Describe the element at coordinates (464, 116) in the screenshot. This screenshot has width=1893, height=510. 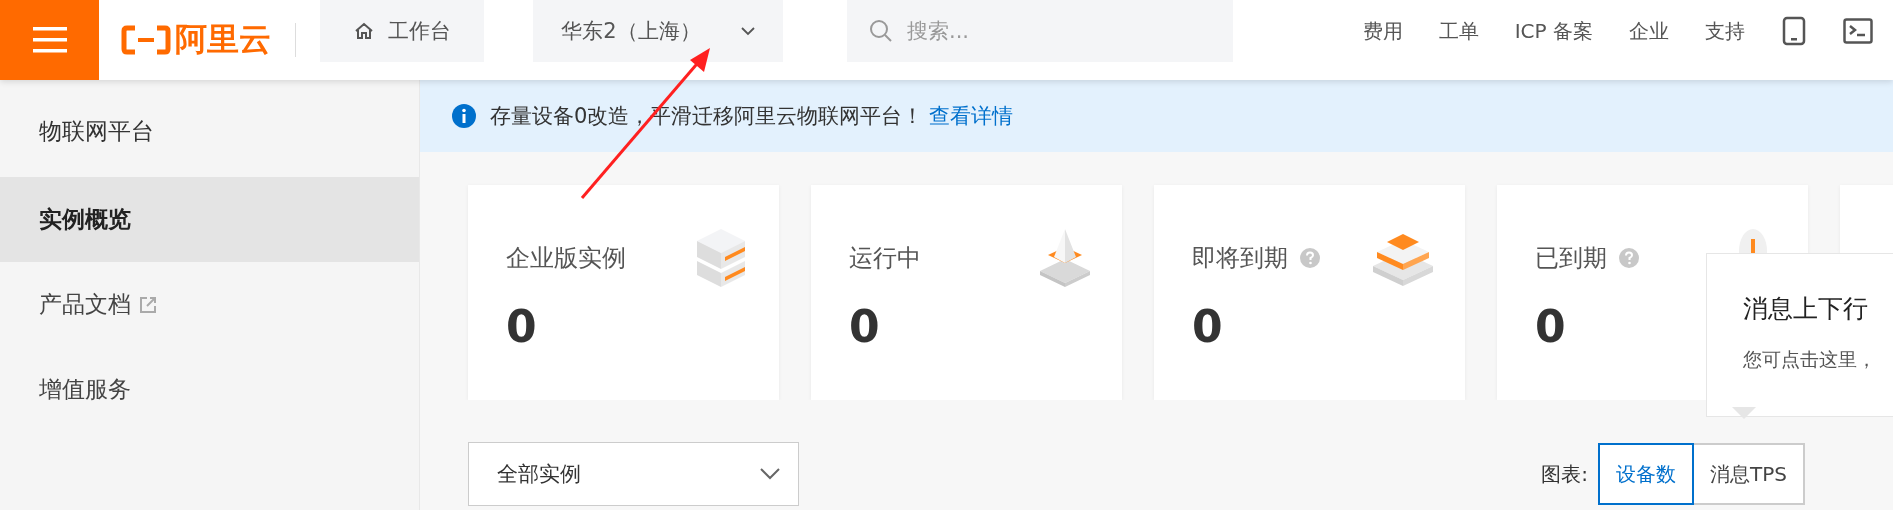
I see `info-icon` at that location.